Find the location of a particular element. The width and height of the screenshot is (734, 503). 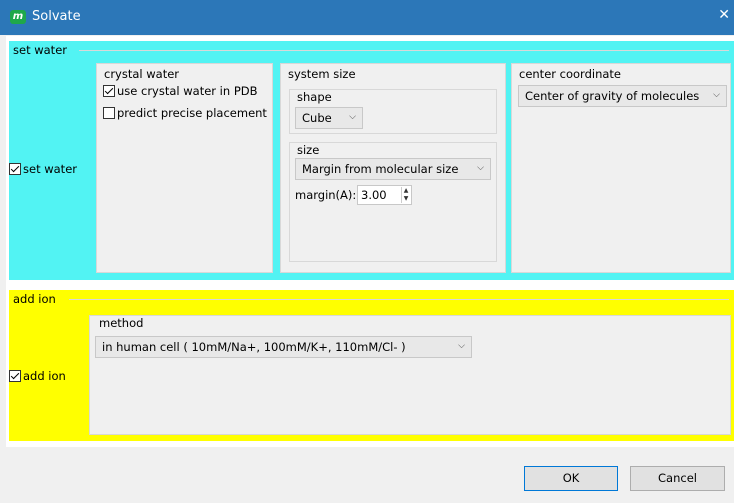

app-icon: m is located at coordinates (18, 17).